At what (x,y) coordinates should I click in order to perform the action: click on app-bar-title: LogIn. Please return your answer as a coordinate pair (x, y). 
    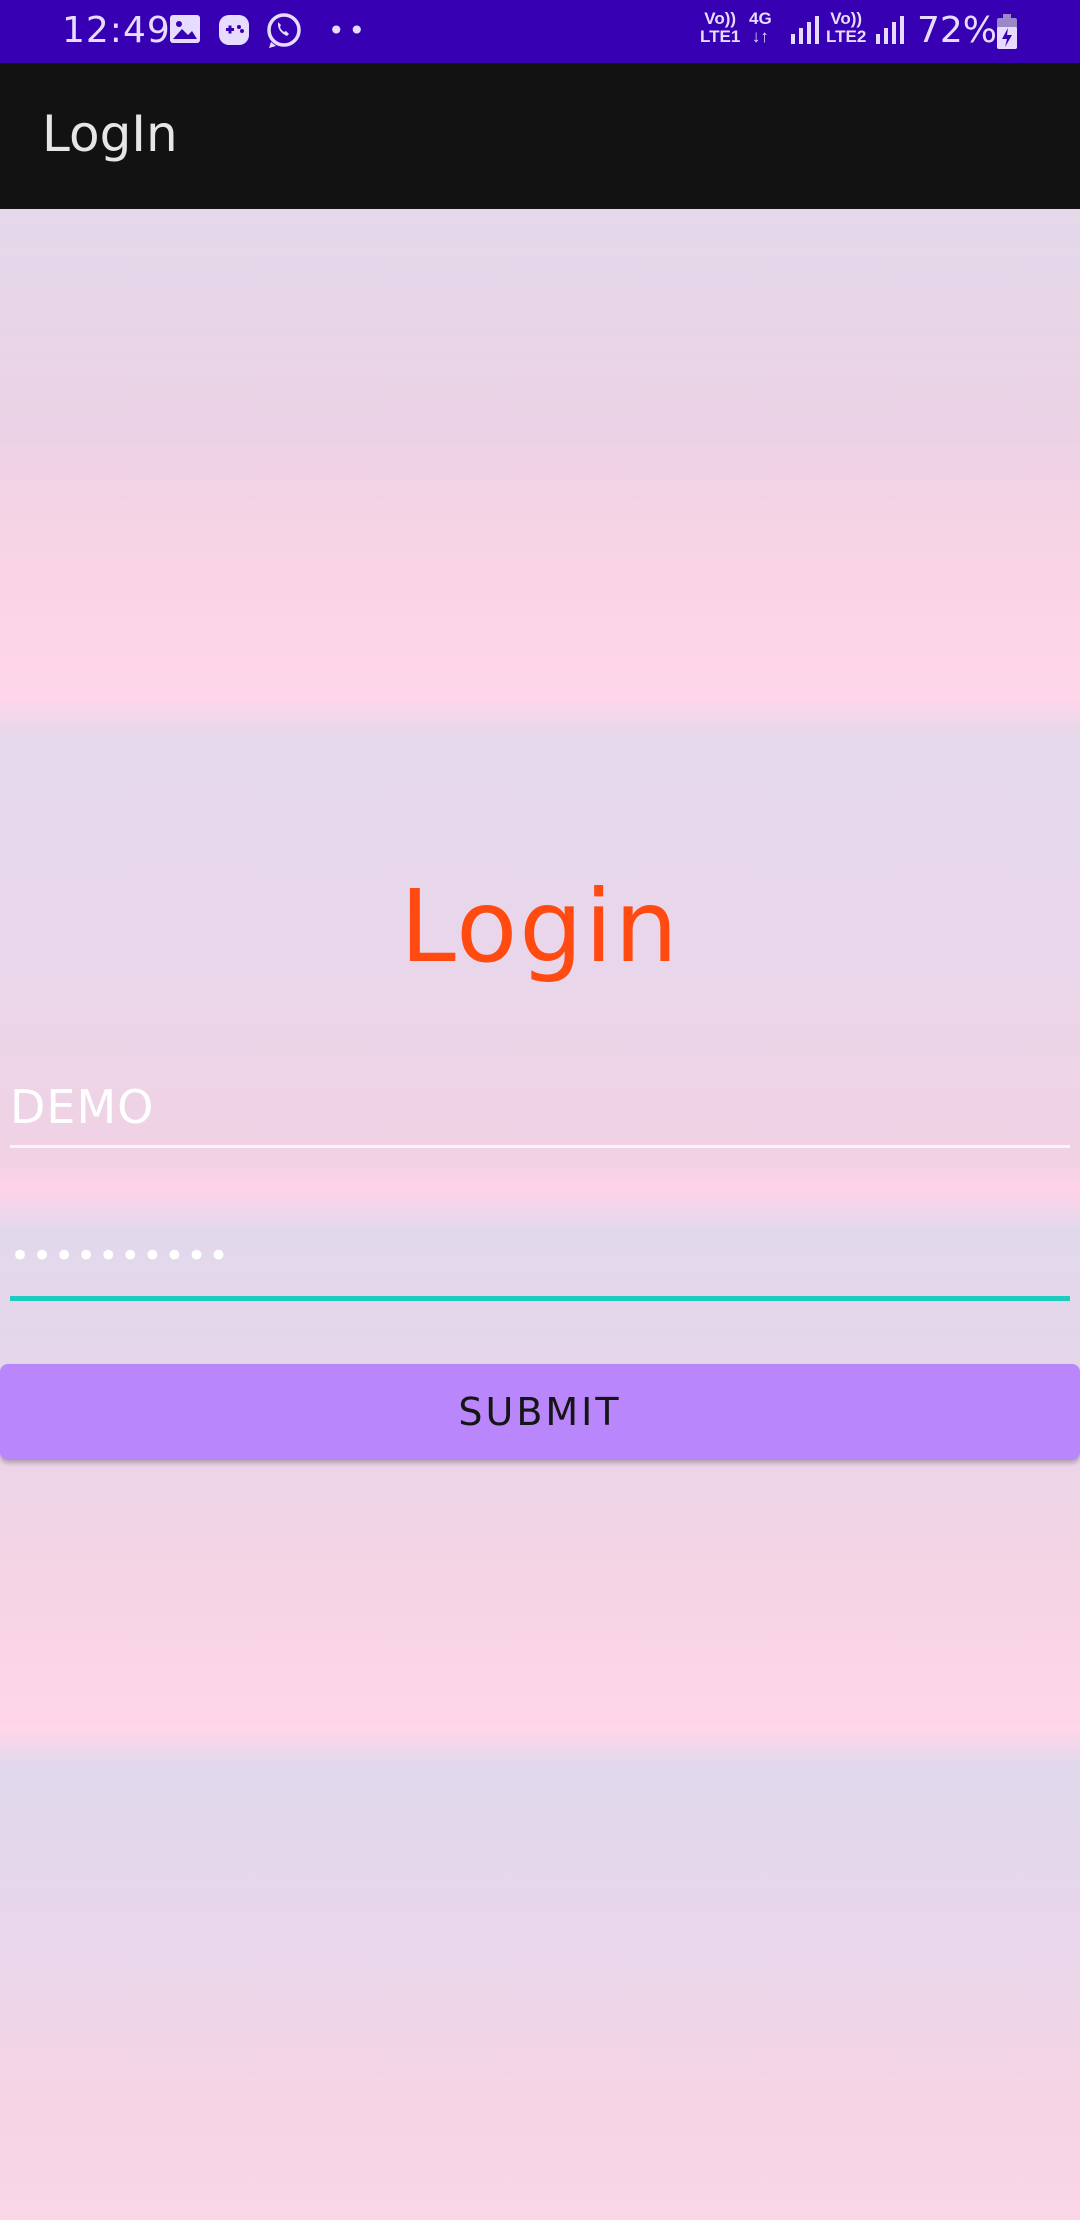
    Looking at the image, I should click on (110, 134).